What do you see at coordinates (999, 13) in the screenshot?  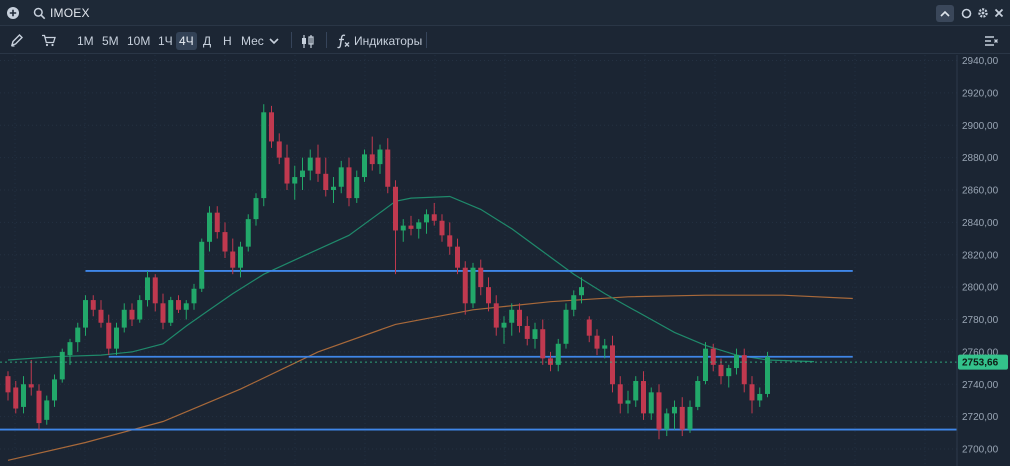 I see `close-icon` at bounding box center [999, 13].